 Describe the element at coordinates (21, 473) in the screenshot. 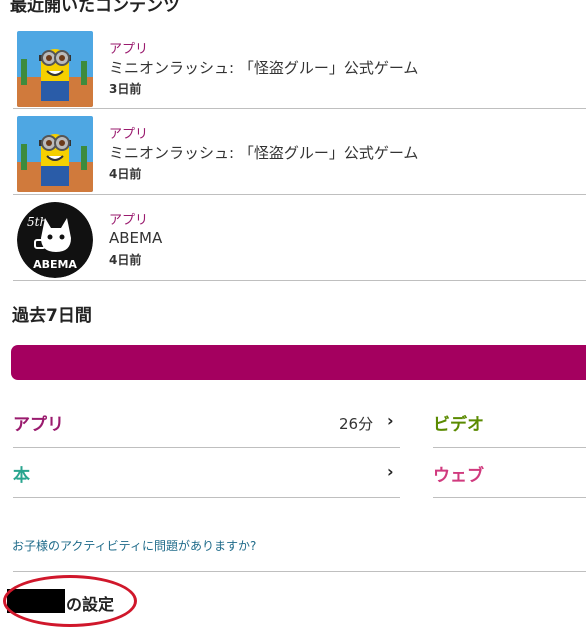

I see `category-book-label: 本` at that location.